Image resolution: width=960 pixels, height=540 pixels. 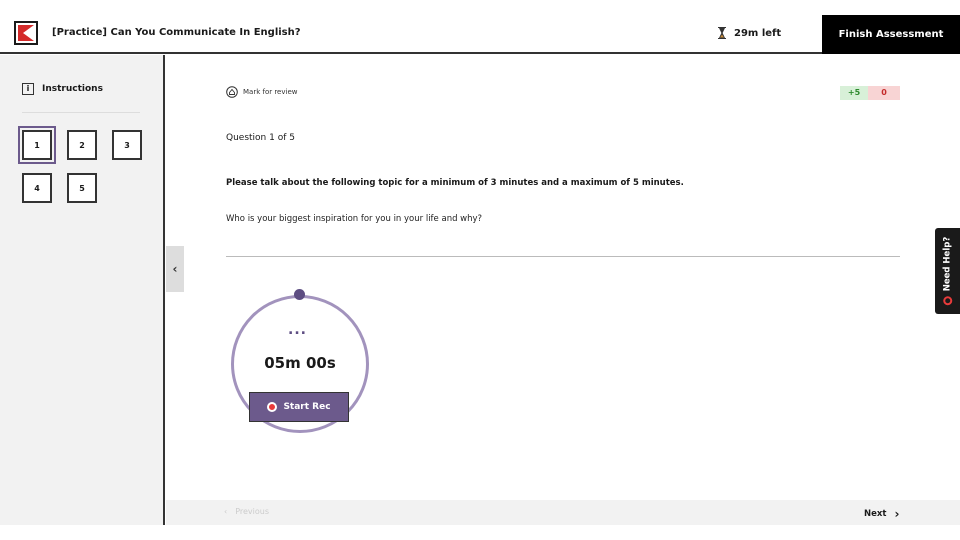 I want to click on record-icon, so click(x=272, y=407).